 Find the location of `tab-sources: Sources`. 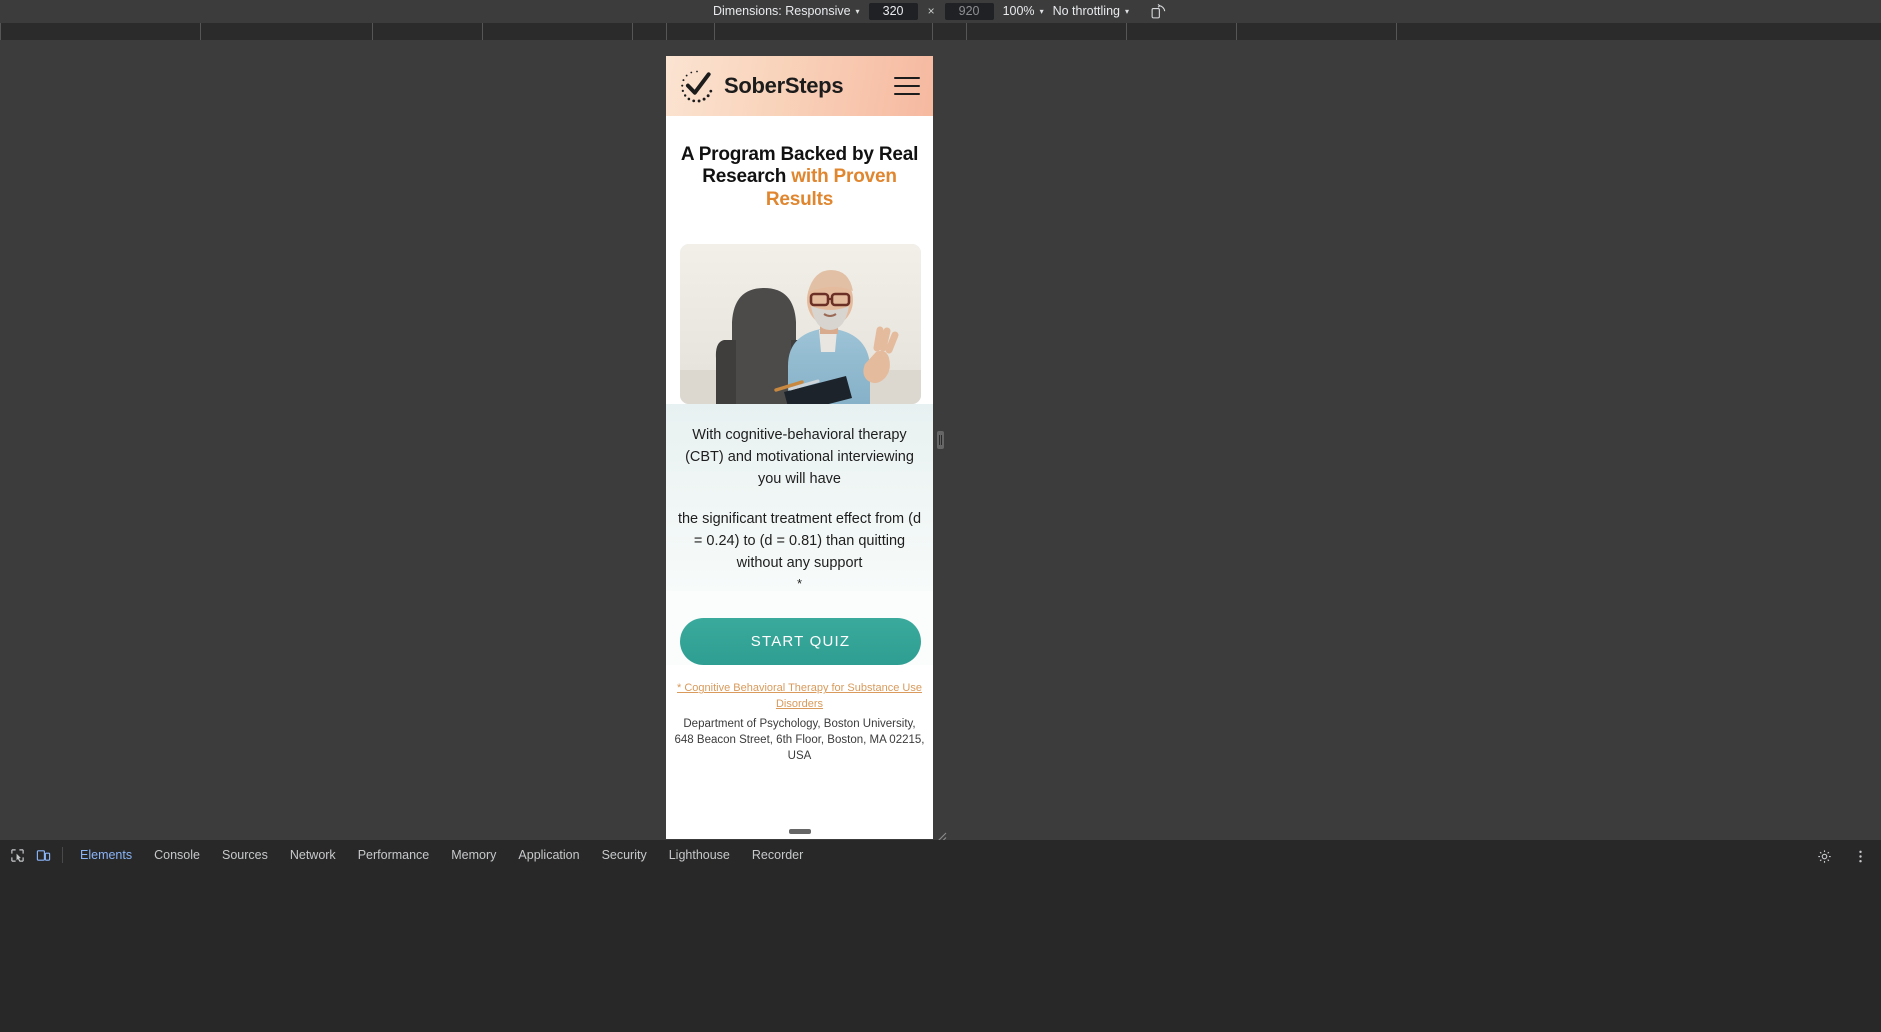

tab-sources: Sources is located at coordinates (245, 855).